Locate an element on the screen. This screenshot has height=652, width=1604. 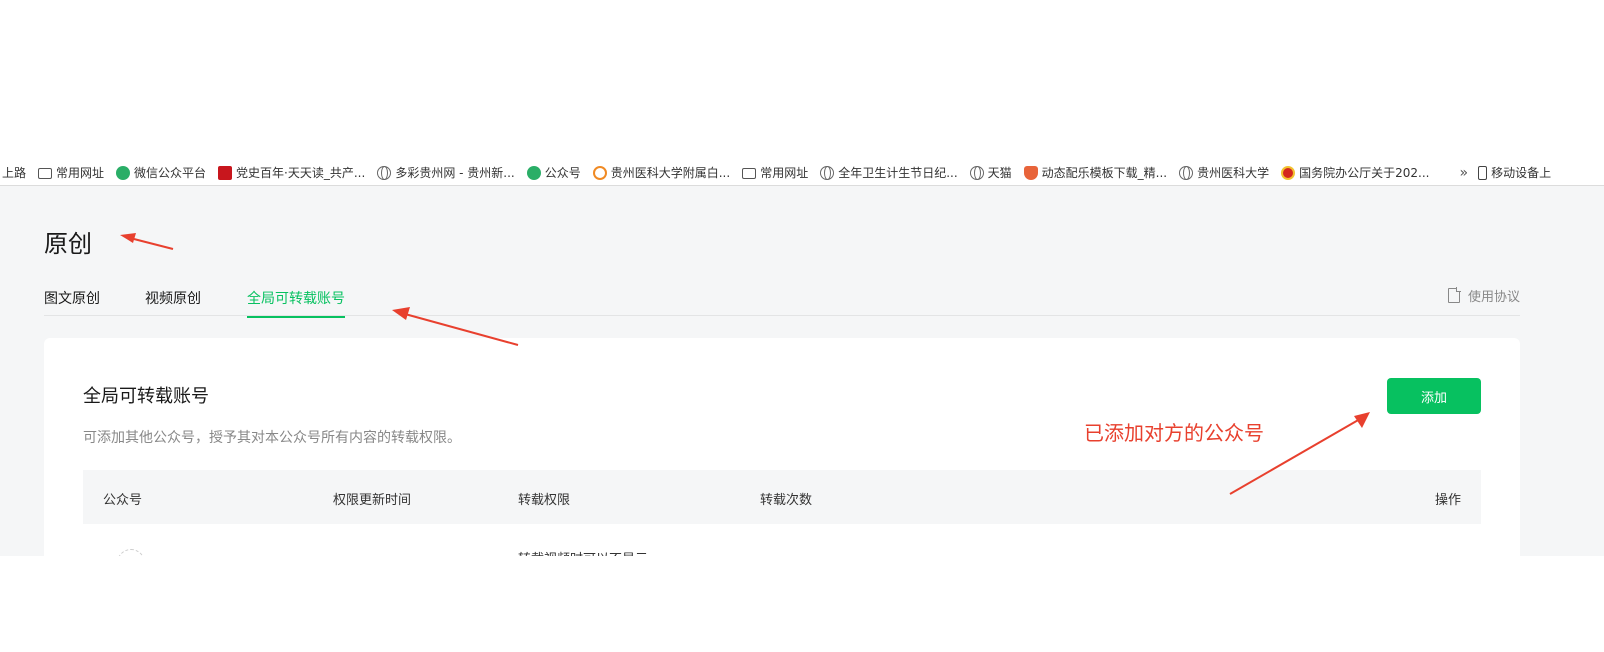
bookmark-item: 微信公众平台 is located at coordinates (161, 172).